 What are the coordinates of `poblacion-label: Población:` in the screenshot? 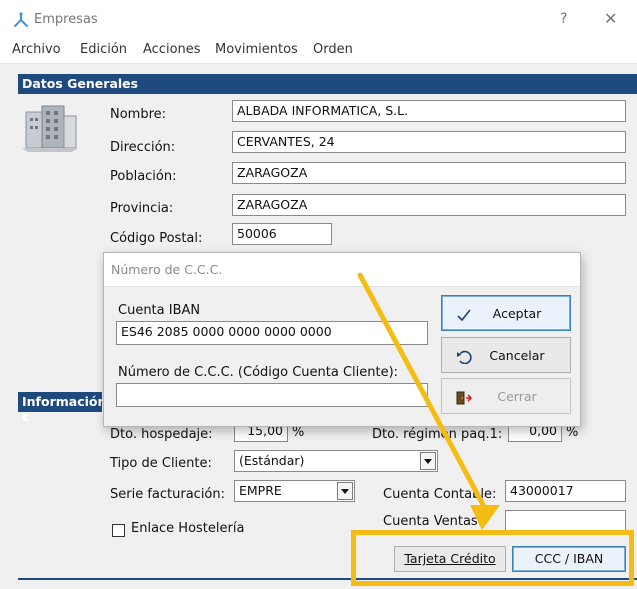 It's located at (143, 176).